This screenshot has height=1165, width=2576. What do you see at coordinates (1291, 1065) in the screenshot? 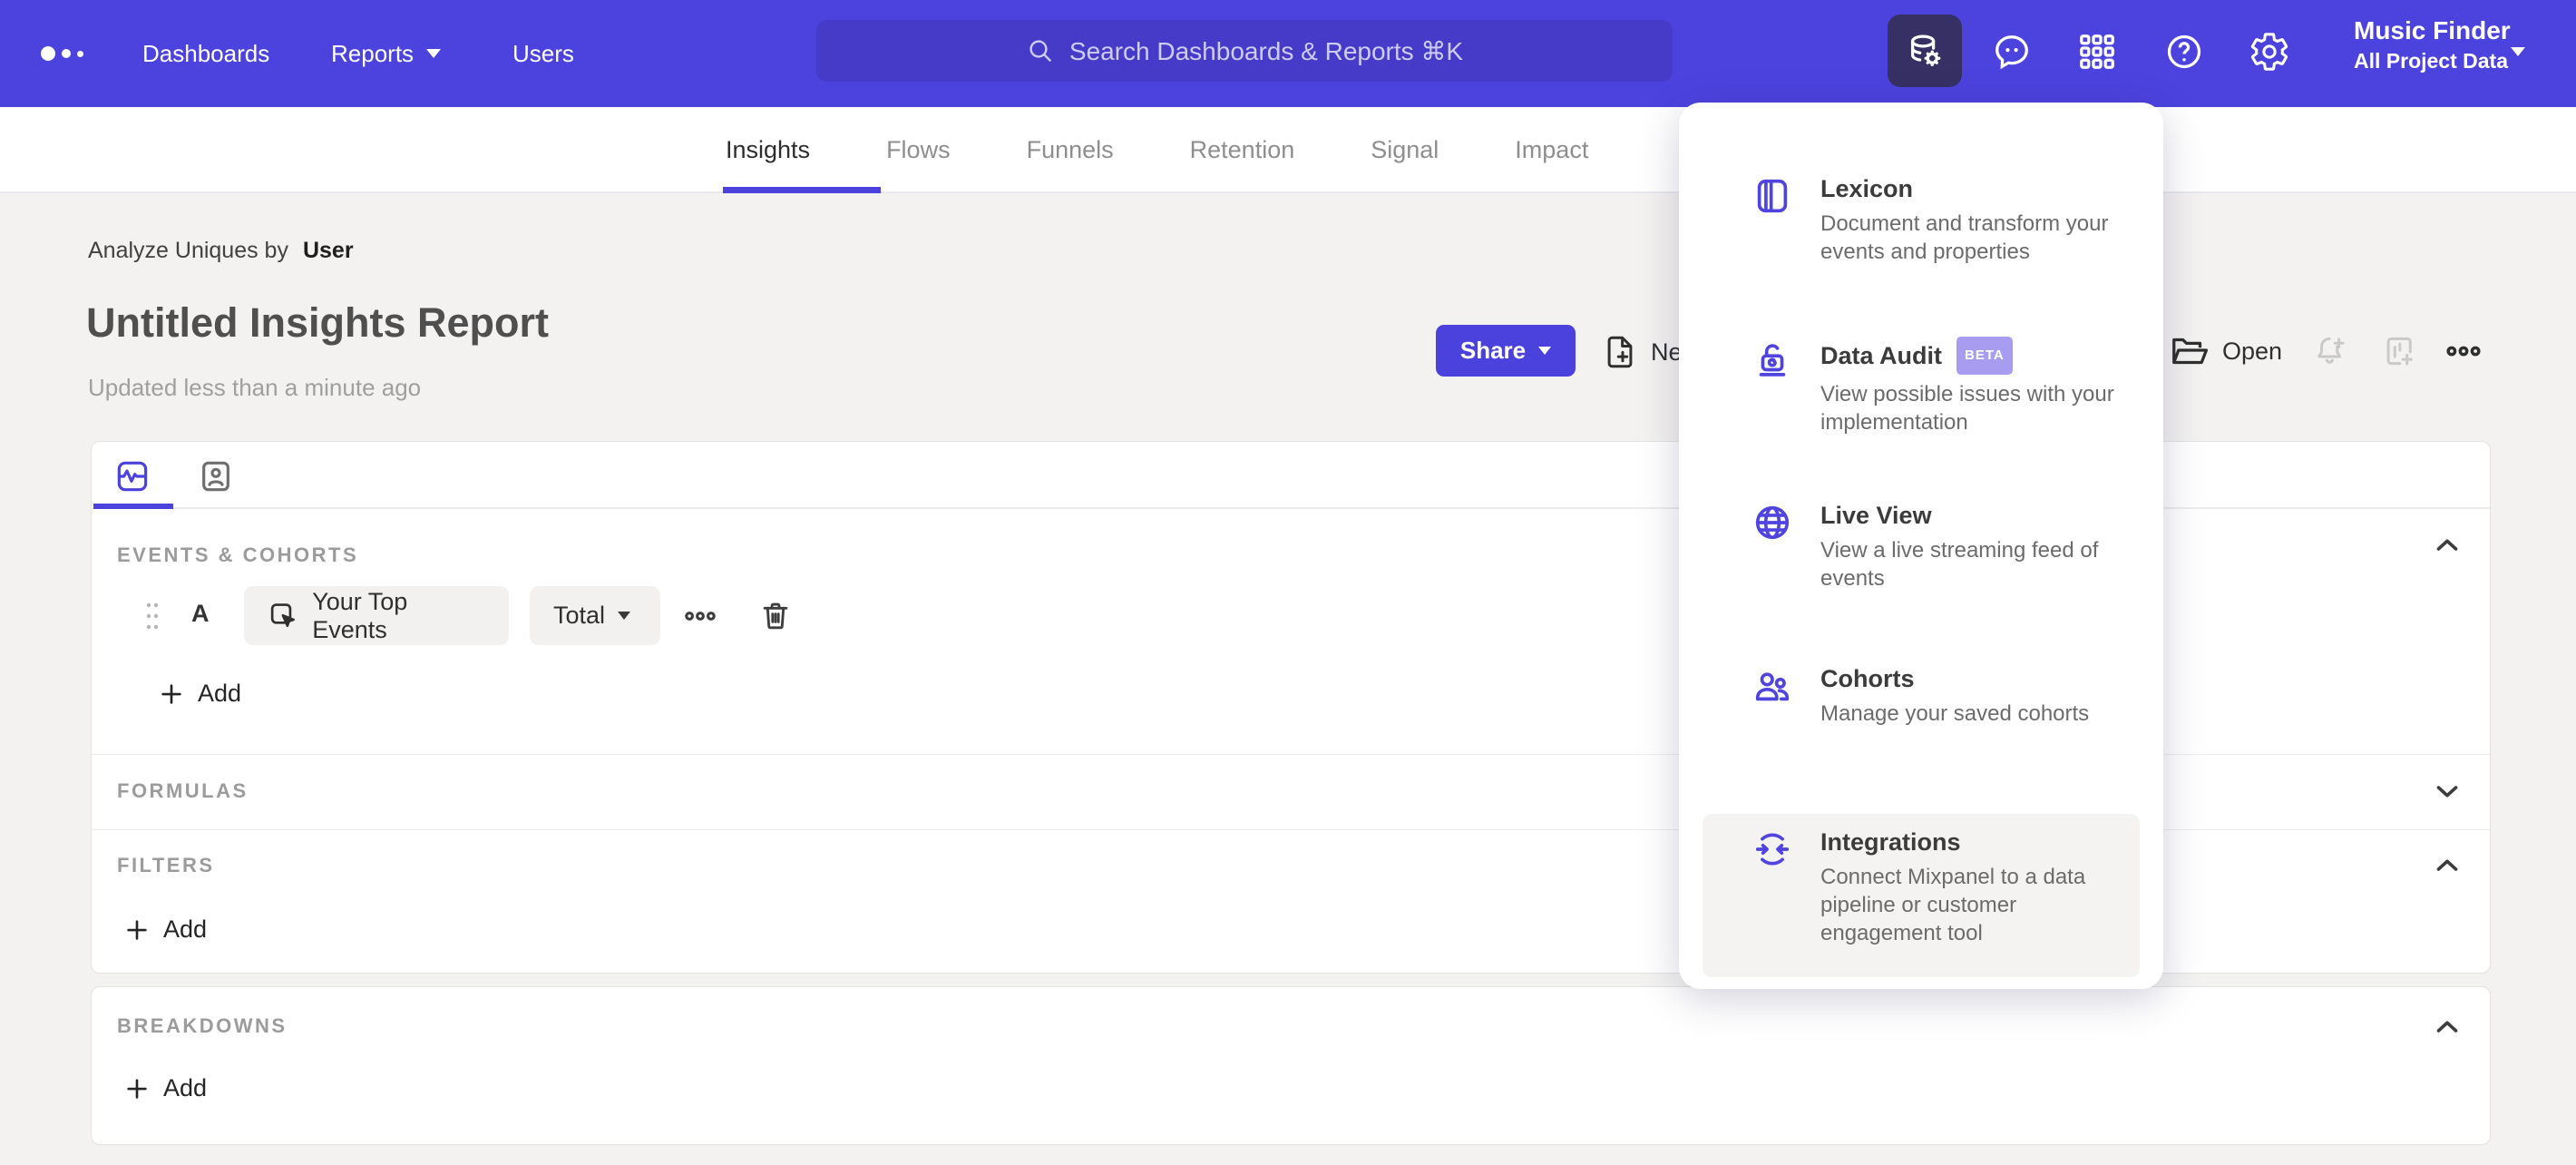
I see `breakdowns-card: BREAKDOWNS Add` at bounding box center [1291, 1065].